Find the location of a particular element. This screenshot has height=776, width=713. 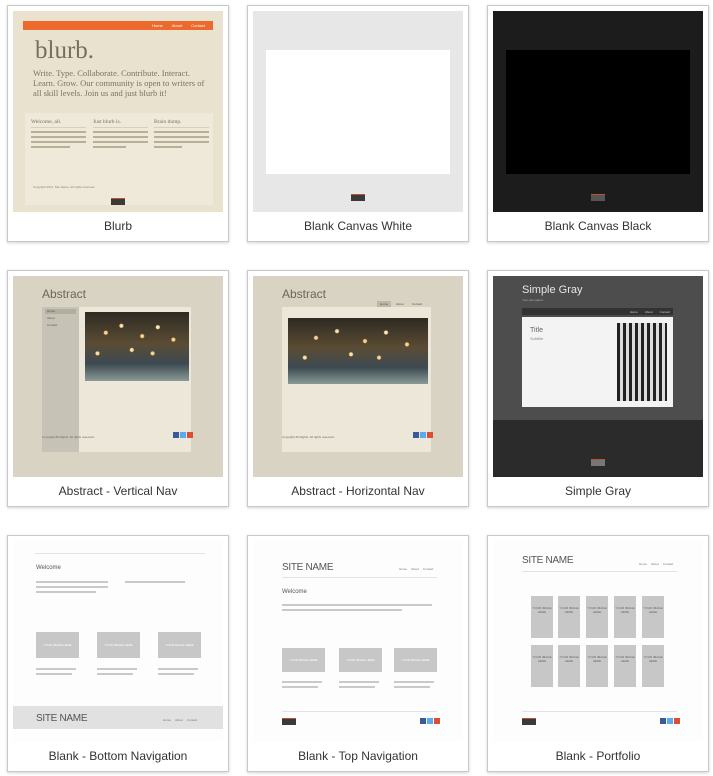

template-label: Blank - Bottom Navigation is located at coordinates (118, 756).